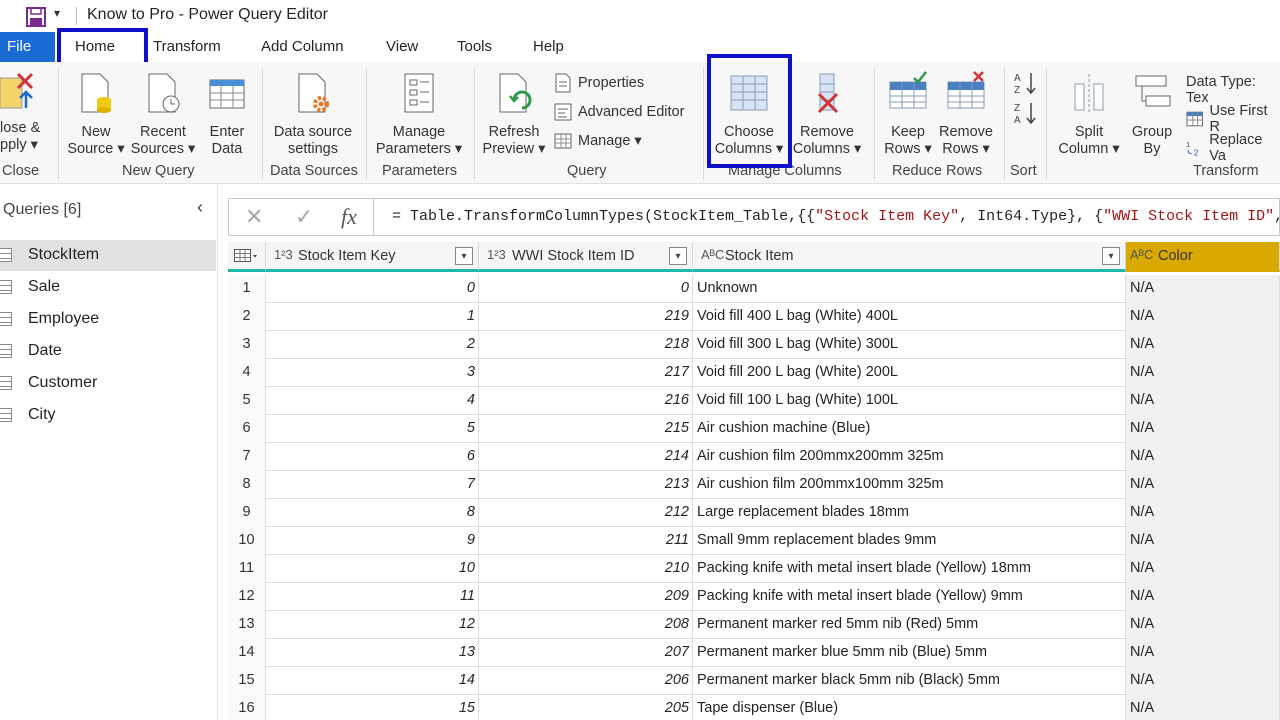 The width and height of the screenshot is (1280, 720). What do you see at coordinates (372, 485) in the screenshot?
I see `stock-item-key-cell: 7` at bounding box center [372, 485].